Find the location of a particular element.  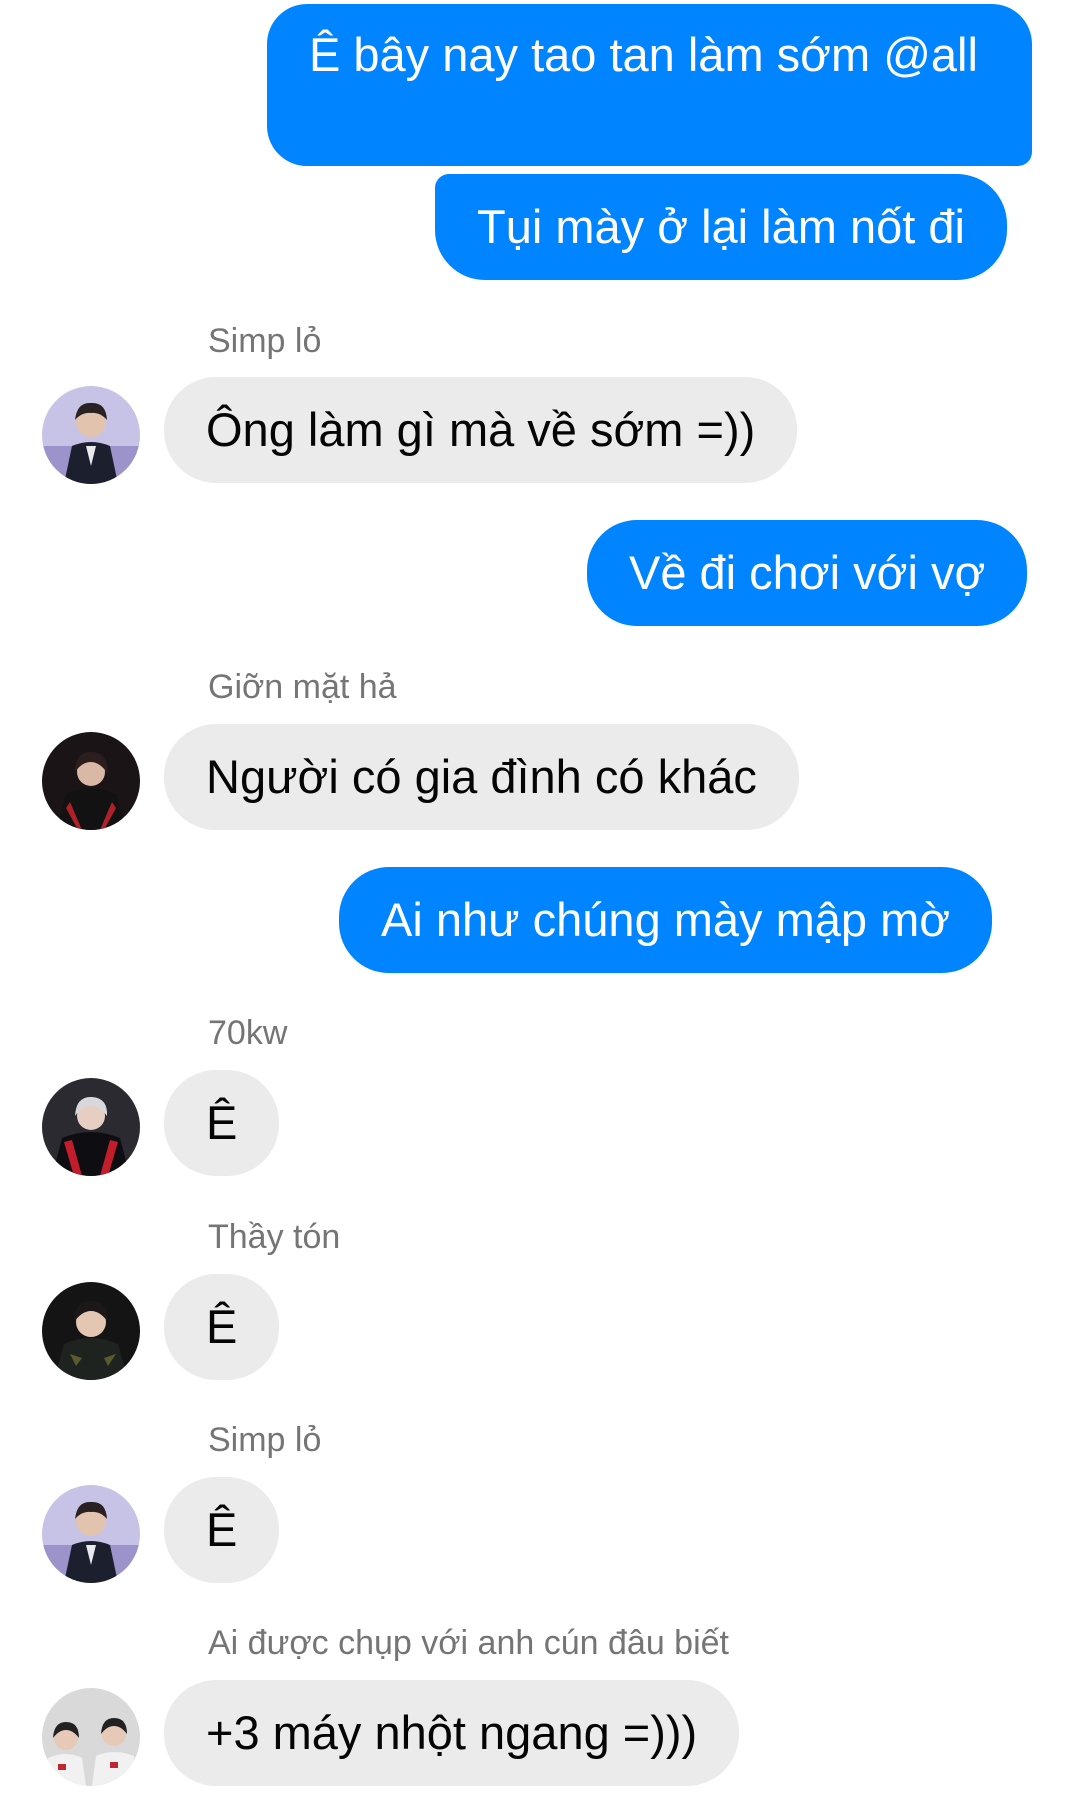

sender-name: 70kw is located at coordinates (248, 1033).